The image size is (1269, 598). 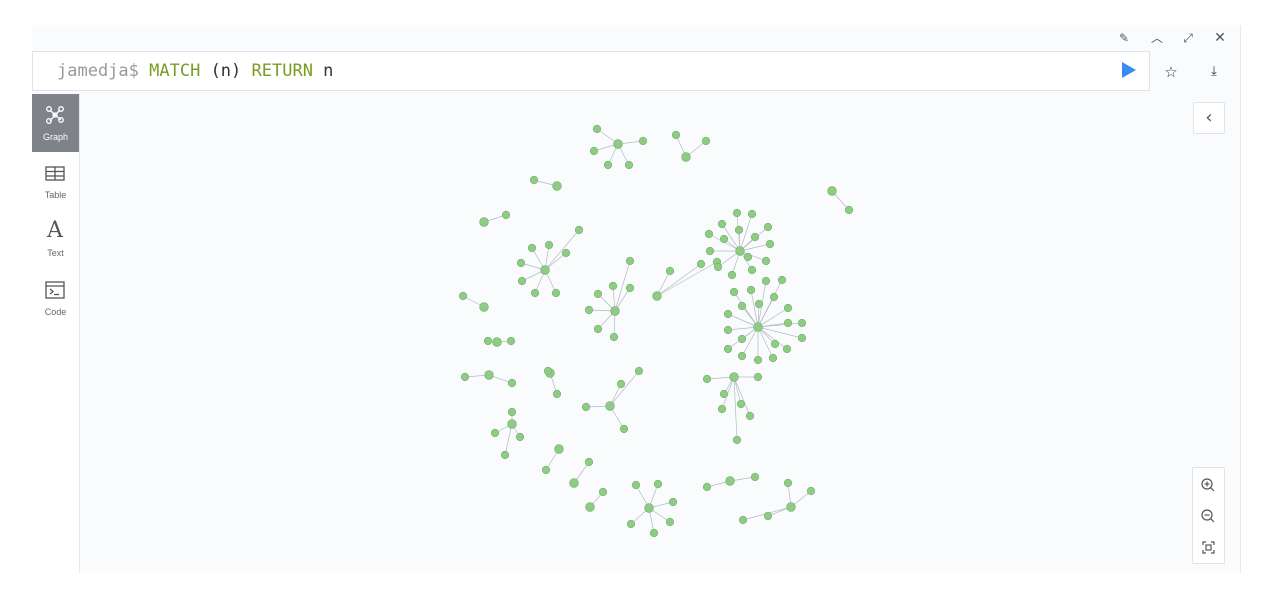 What do you see at coordinates (55, 298) in the screenshot?
I see `tab-code: Code` at bounding box center [55, 298].